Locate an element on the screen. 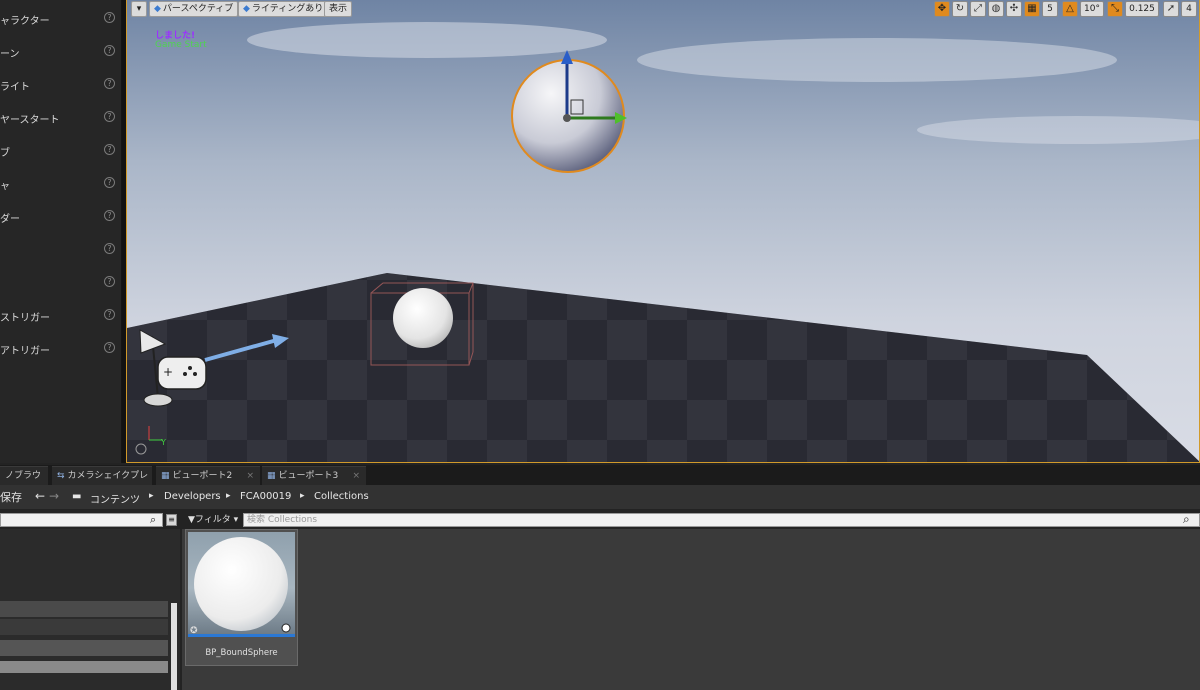  asset-name: BP_BoundSphere is located at coordinates (241, 653).